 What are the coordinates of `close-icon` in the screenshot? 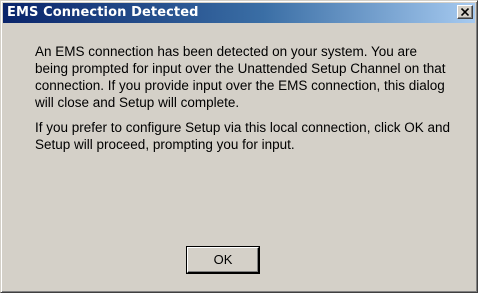 It's located at (465, 12).